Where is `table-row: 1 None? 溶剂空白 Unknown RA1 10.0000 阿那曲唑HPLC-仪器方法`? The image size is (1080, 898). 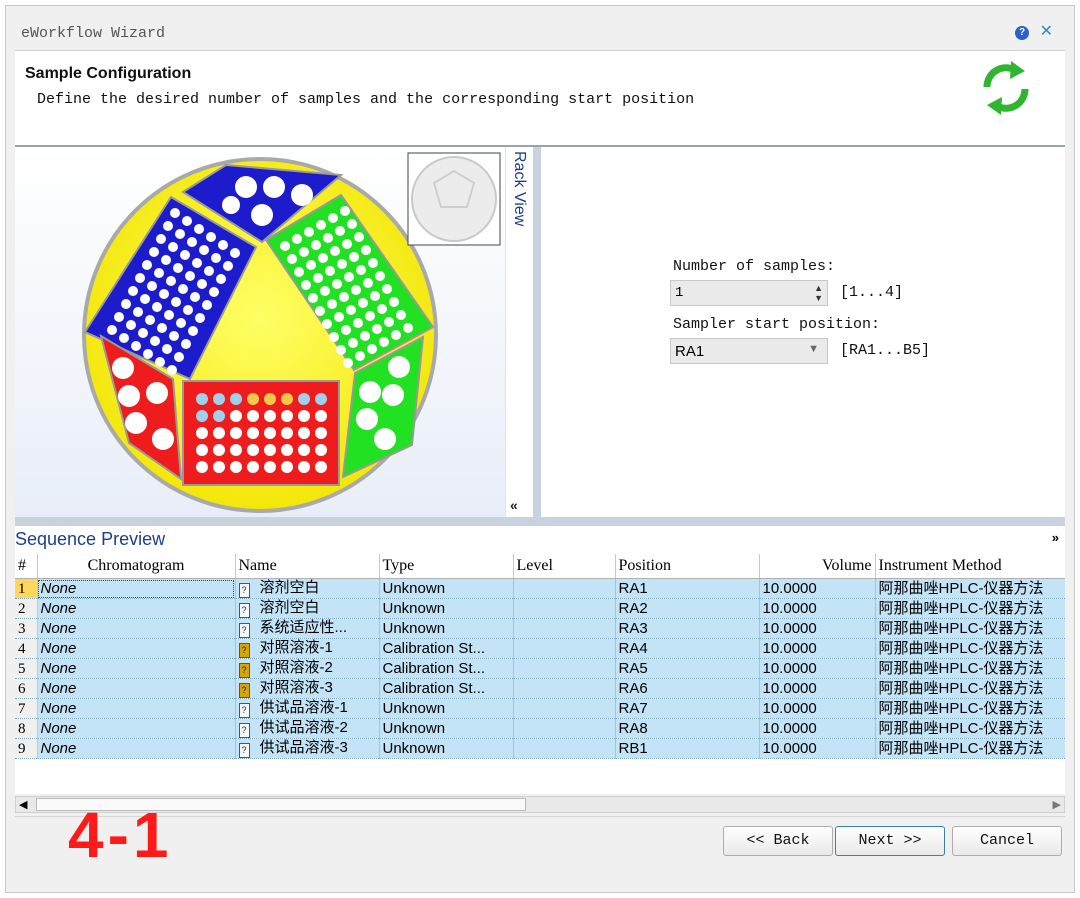
table-row: 1 None? 溶剂空白 Unknown RA1 10.0000 阿那曲唑HPLC-仪器方法 is located at coordinates (540, 588).